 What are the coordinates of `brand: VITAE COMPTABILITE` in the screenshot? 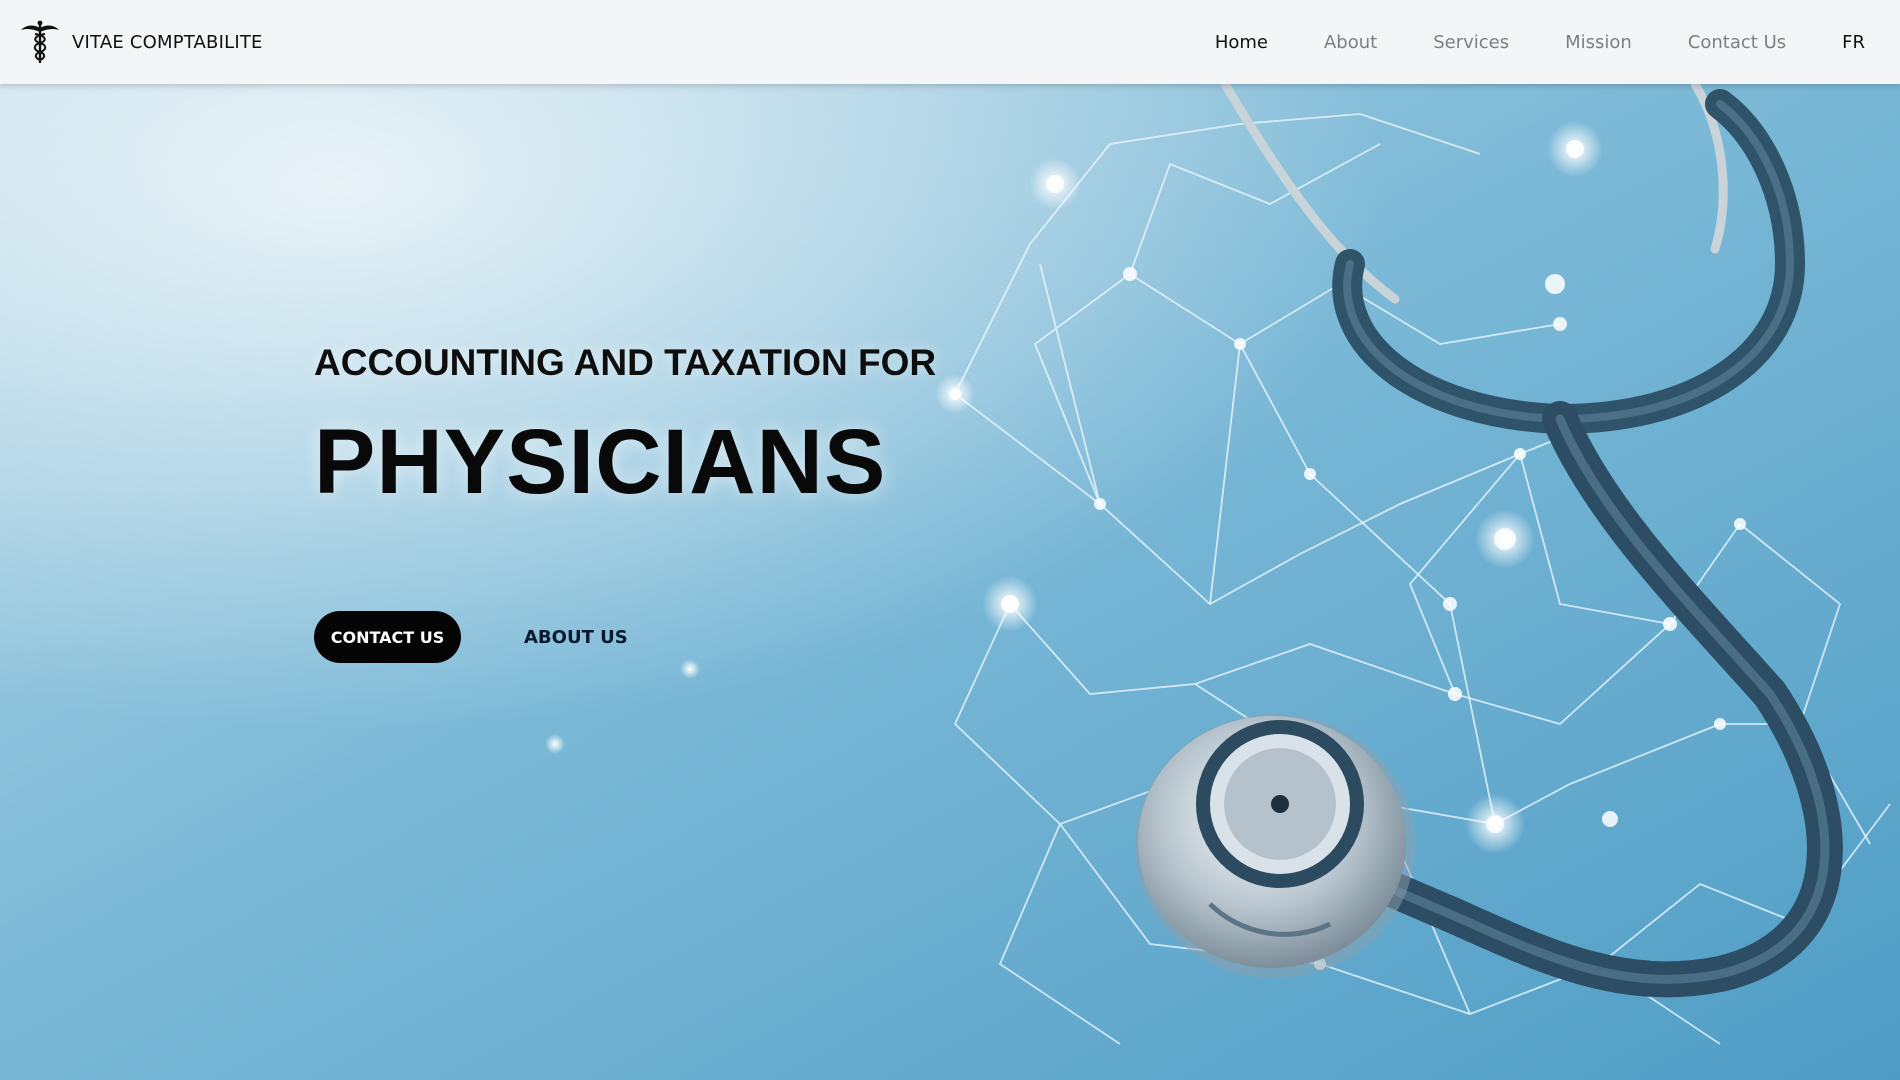 It's located at (141, 42).